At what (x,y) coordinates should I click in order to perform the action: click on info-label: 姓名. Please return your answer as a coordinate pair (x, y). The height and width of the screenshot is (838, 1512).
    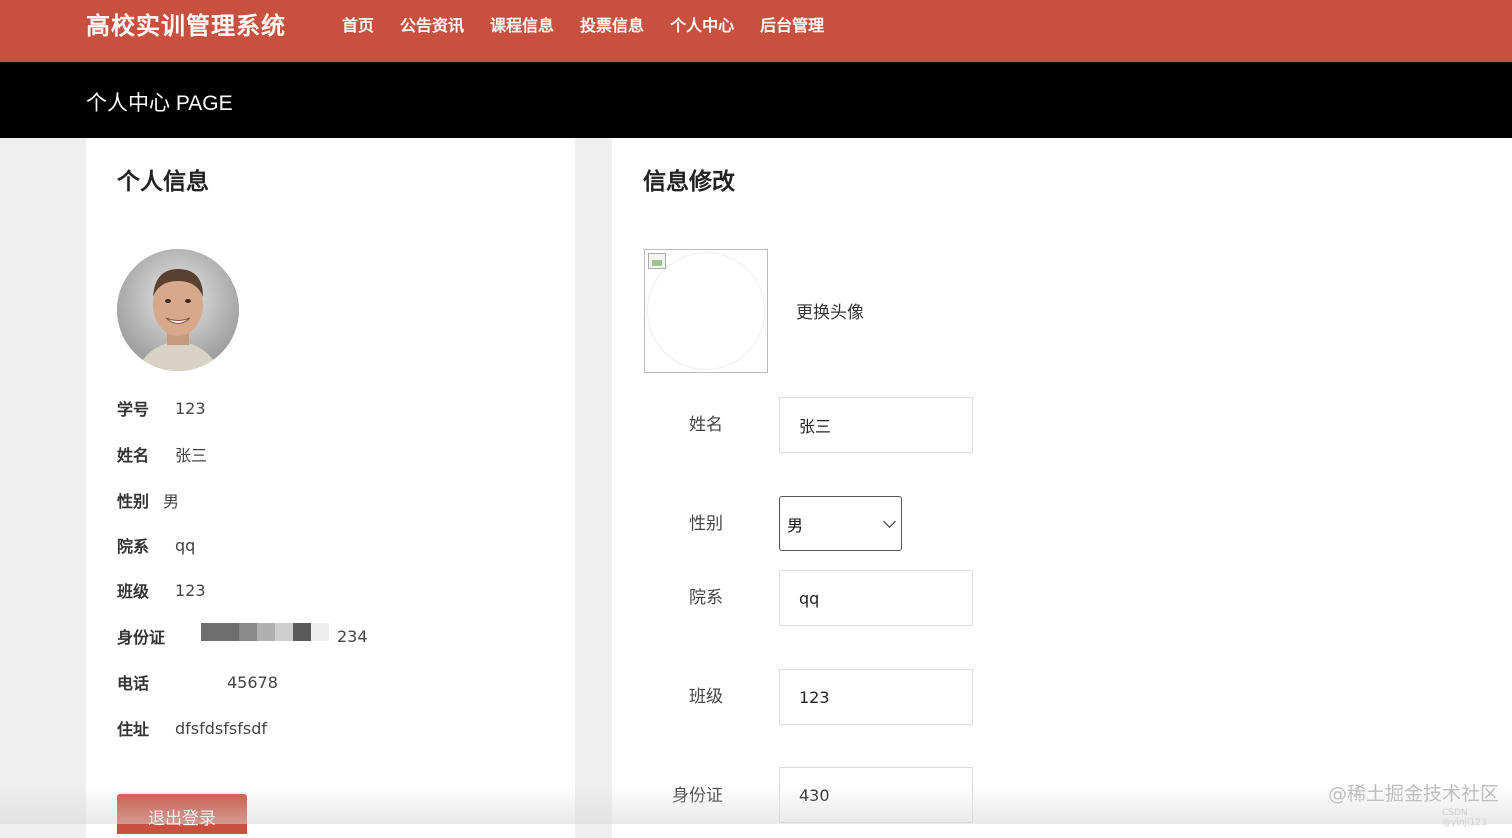
    Looking at the image, I should click on (133, 455).